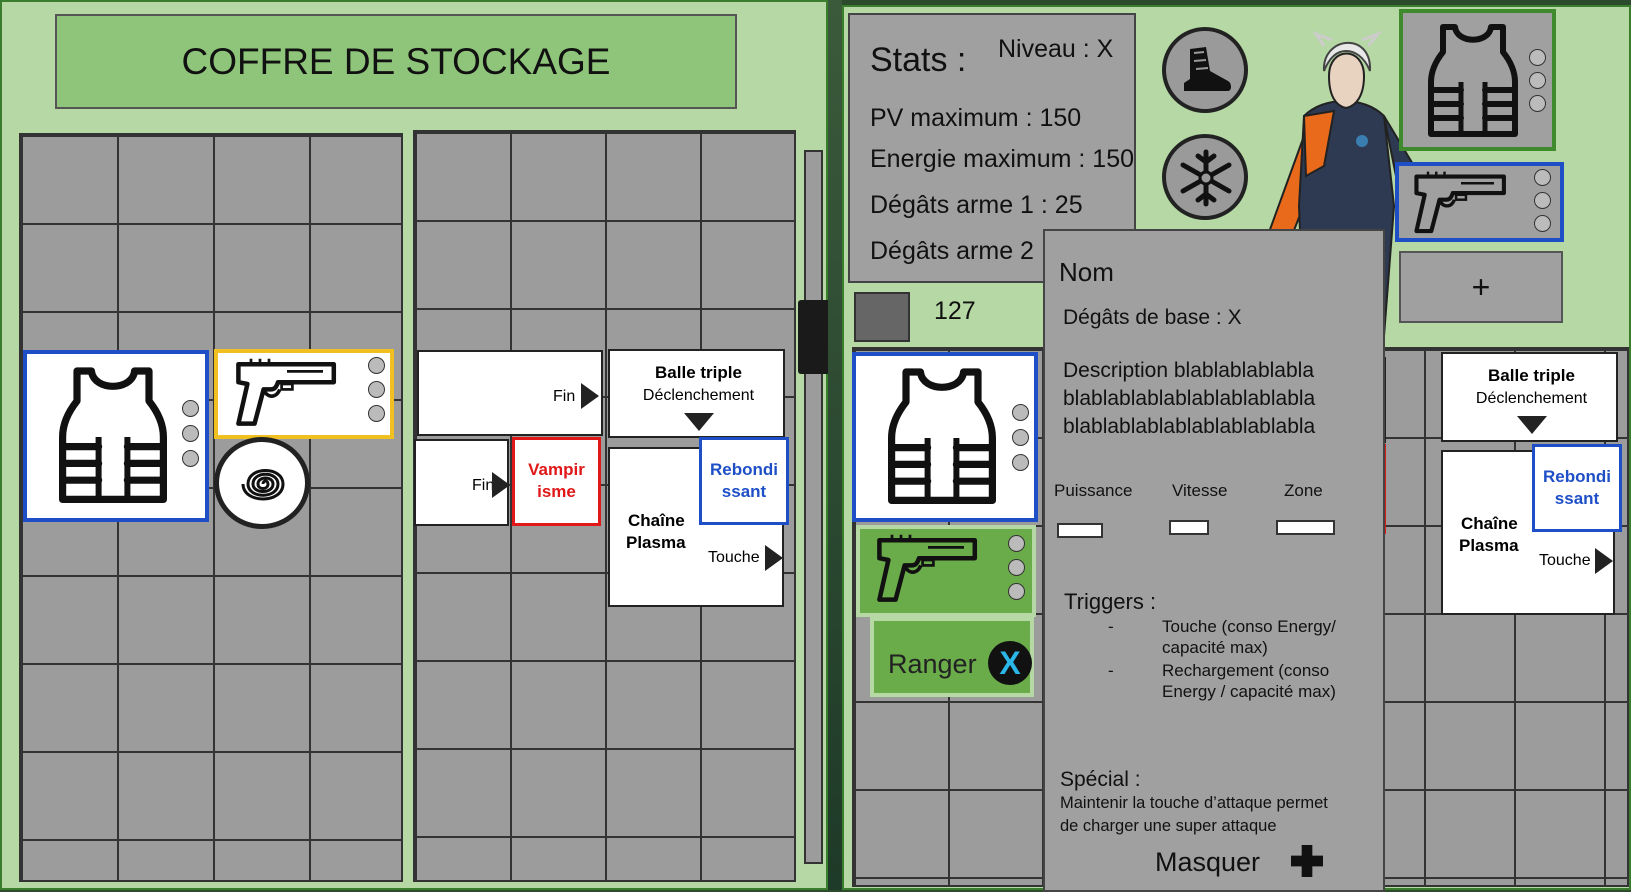 The image size is (1631, 892). What do you see at coordinates (1188, 370) in the screenshot?
I see `tooltip-description-1: Description blablablablabla` at bounding box center [1188, 370].